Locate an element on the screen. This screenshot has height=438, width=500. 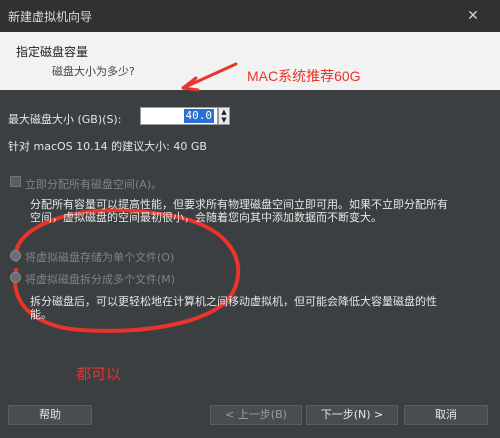
disk-size-input: 40.0 is located at coordinates (179, 116).